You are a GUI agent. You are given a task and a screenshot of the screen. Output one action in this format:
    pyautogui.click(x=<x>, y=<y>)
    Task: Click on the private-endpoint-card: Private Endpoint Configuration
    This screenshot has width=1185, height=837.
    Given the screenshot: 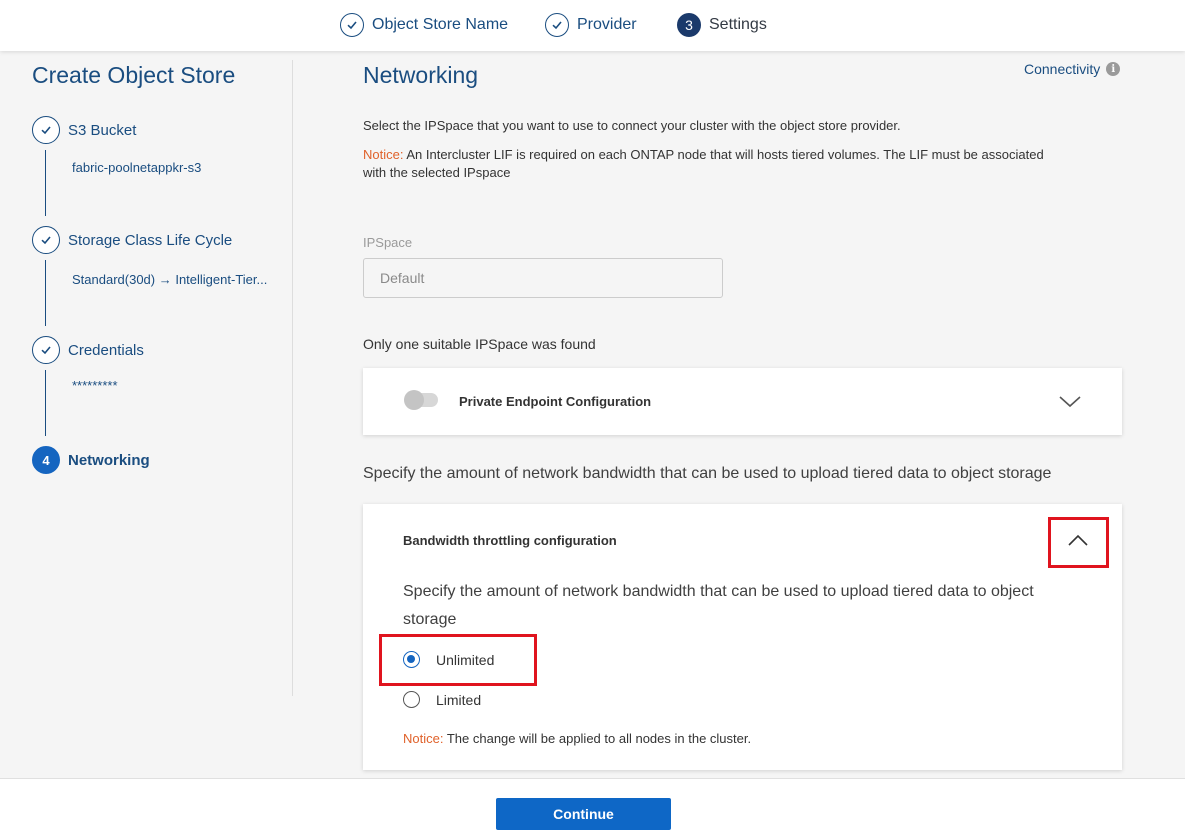 What is the action you would take?
    pyautogui.click(x=742, y=401)
    